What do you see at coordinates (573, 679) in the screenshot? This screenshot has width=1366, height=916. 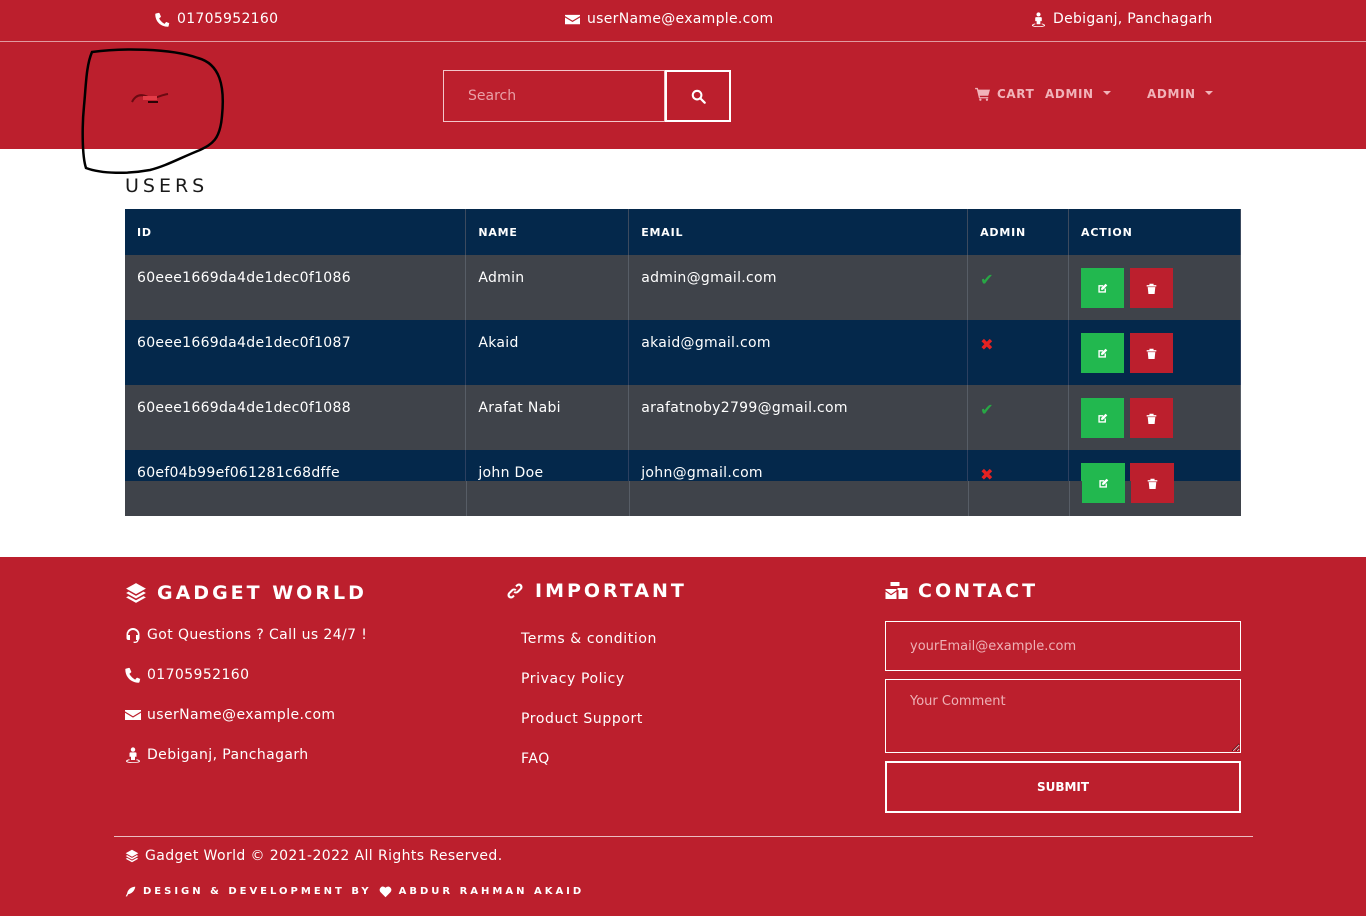 I see `footer-link-privacy: Privacy Policy` at bounding box center [573, 679].